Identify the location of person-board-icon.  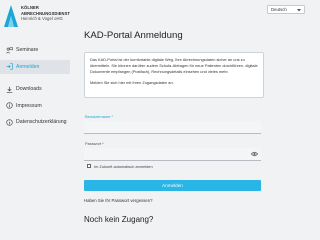
(9, 50).